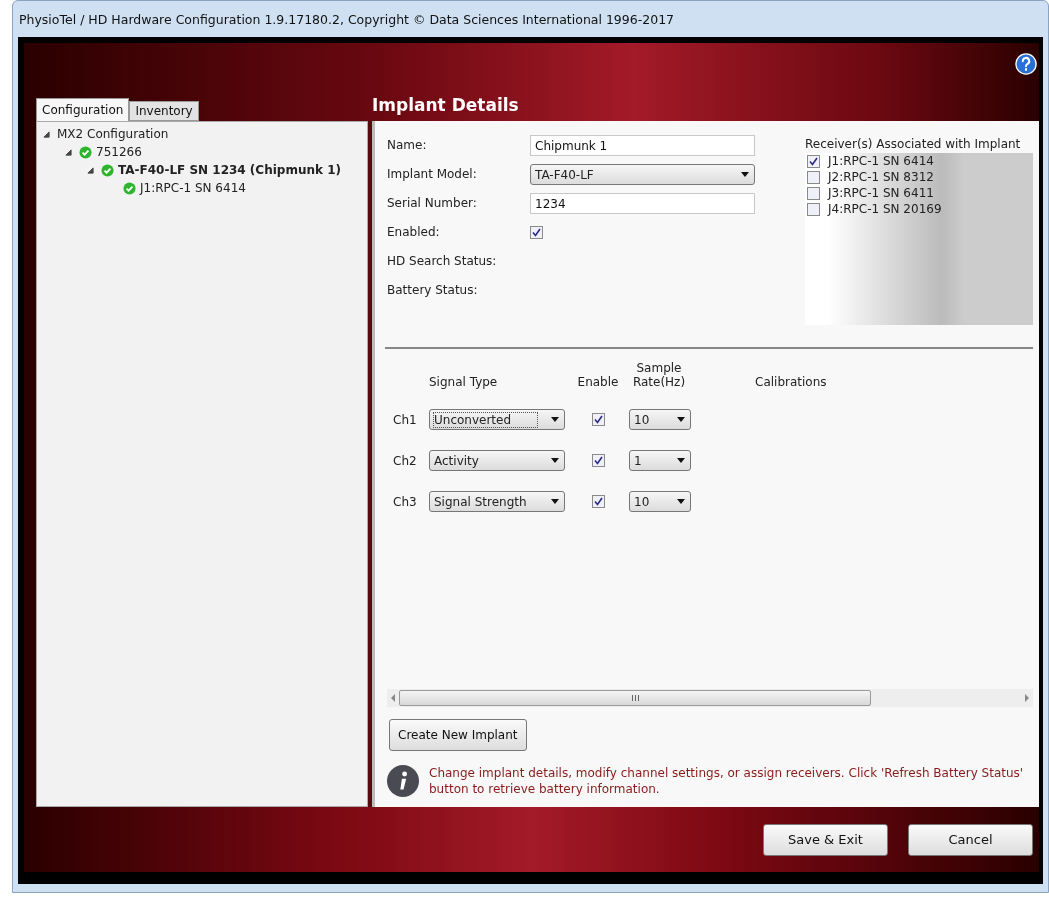 This screenshot has width=1049, height=901. Describe the element at coordinates (405, 501) in the screenshot. I see `channel-label: Ch3` at that location.